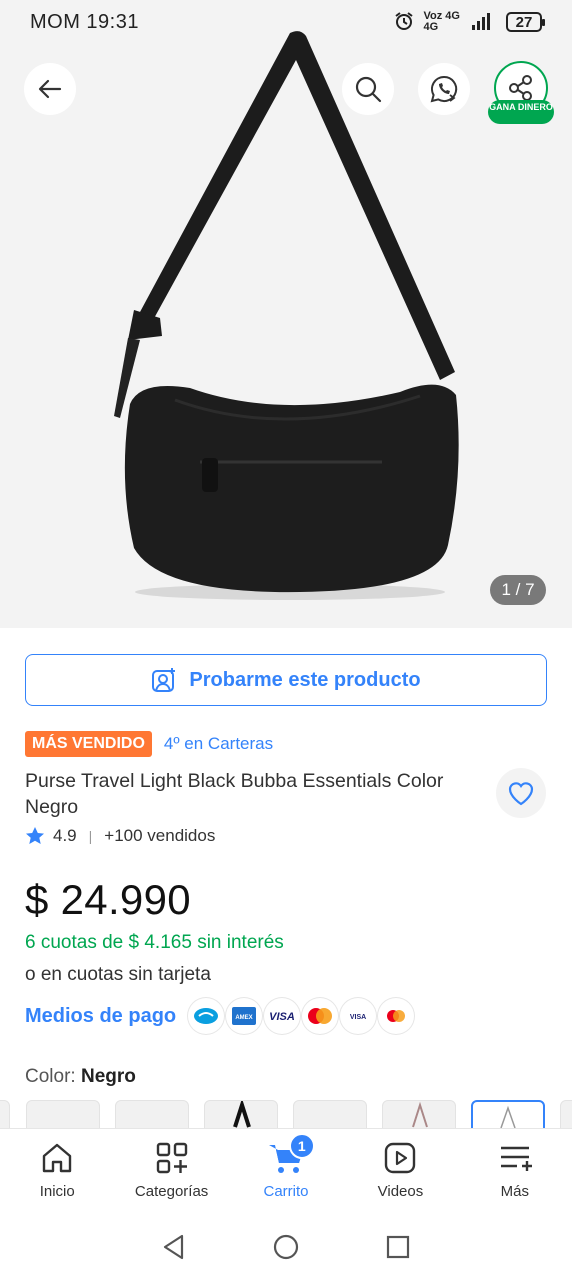 This screenshot has width=572, height=1280. I want to click on more-icon, so click(516, 1158).